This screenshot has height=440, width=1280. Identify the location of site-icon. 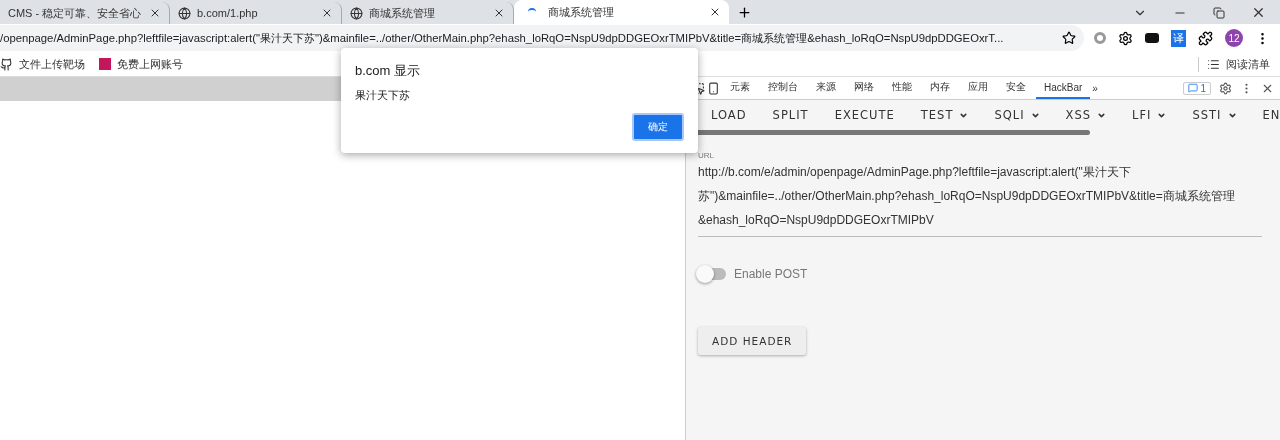
(105, 64).